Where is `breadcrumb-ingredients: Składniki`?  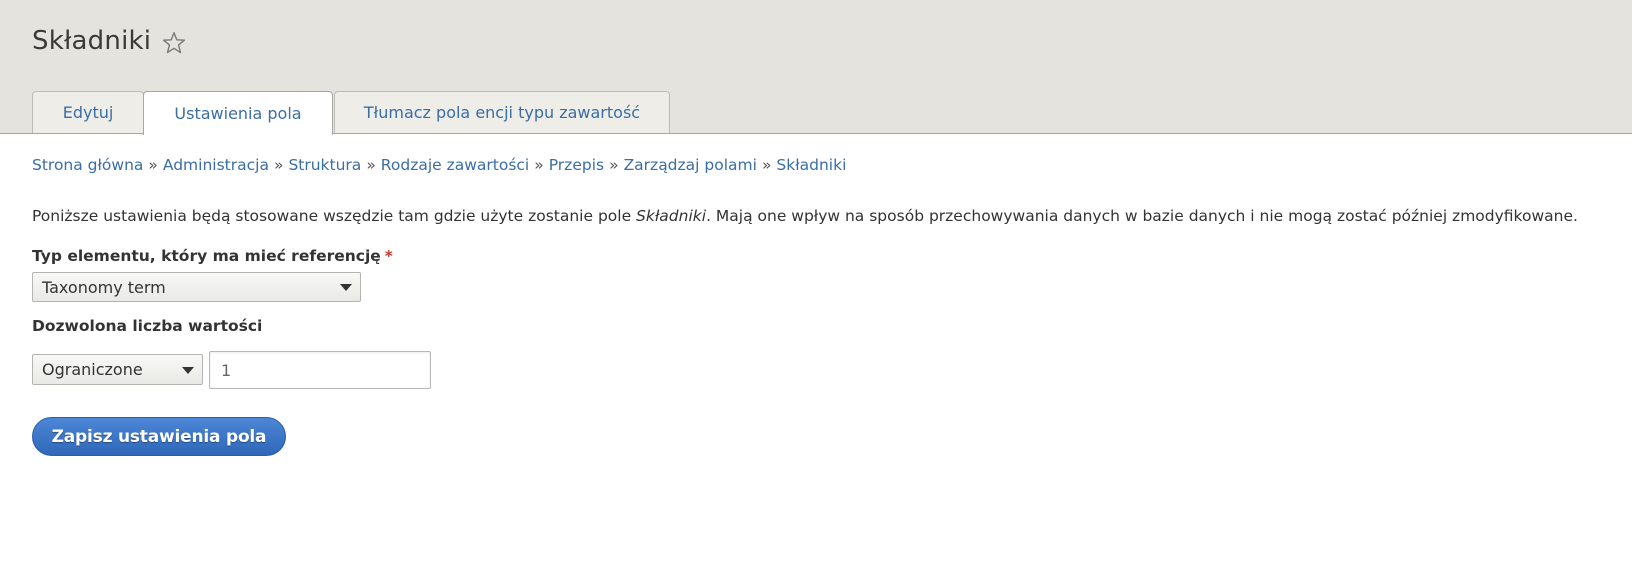 breadcrumb-ingredients: Składniki is located at coordinates (811, 165).